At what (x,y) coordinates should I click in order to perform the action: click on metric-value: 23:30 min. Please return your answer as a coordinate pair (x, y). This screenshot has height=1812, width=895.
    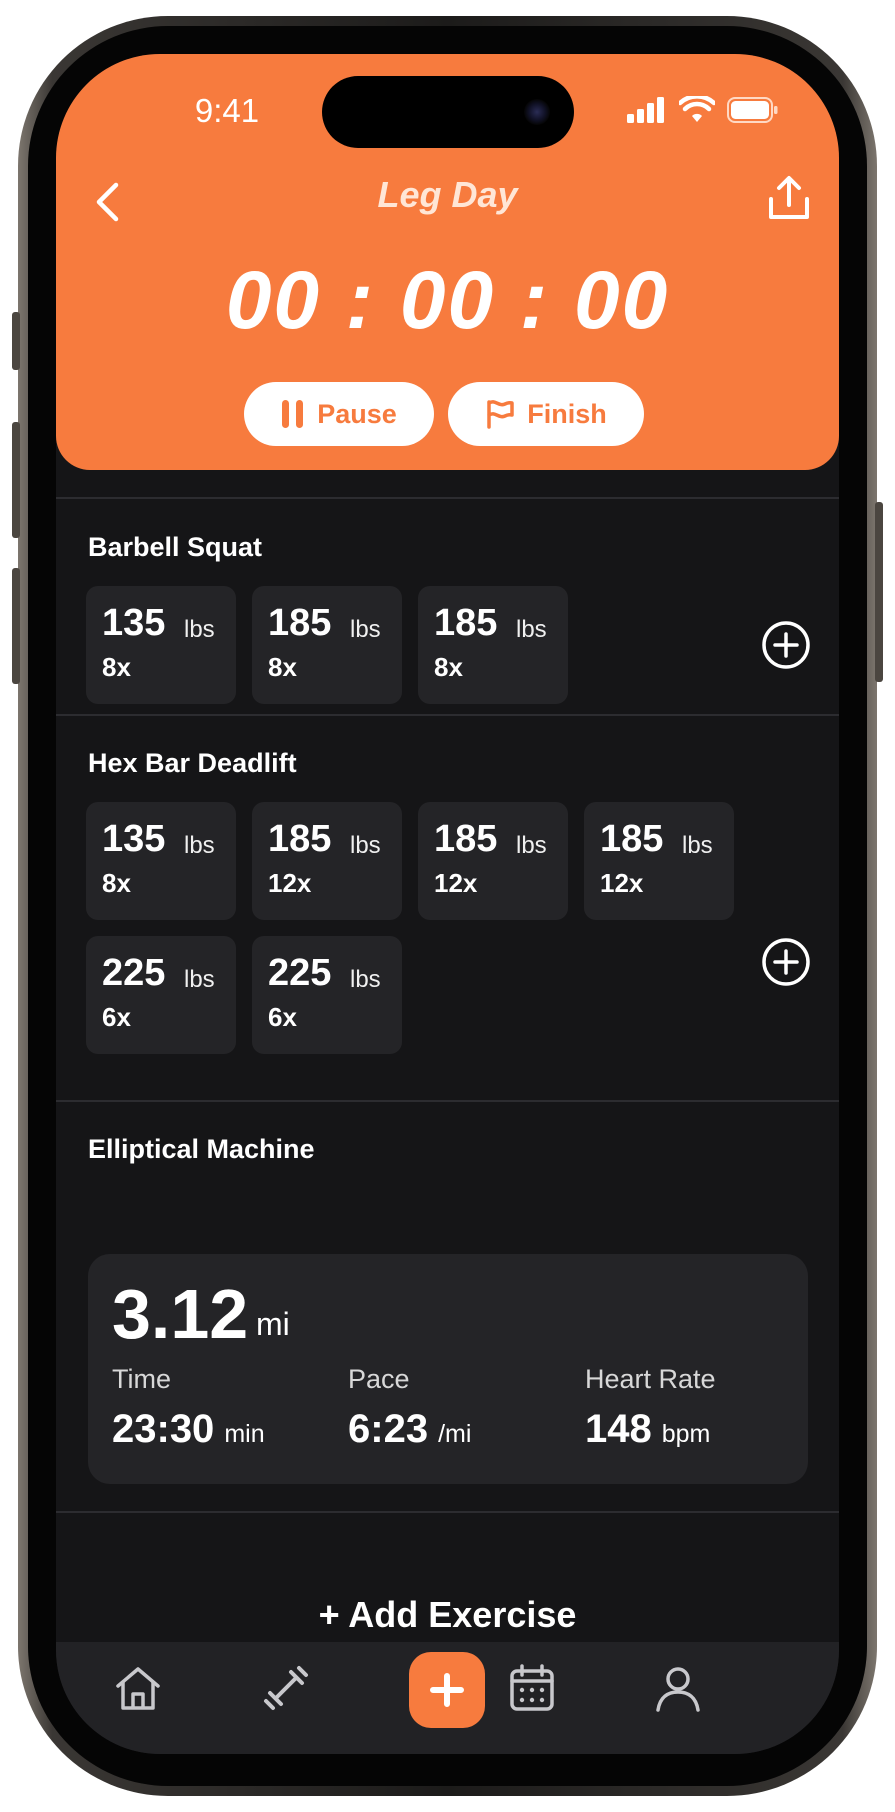
    Looking at the image, I should click on (188, 1429).